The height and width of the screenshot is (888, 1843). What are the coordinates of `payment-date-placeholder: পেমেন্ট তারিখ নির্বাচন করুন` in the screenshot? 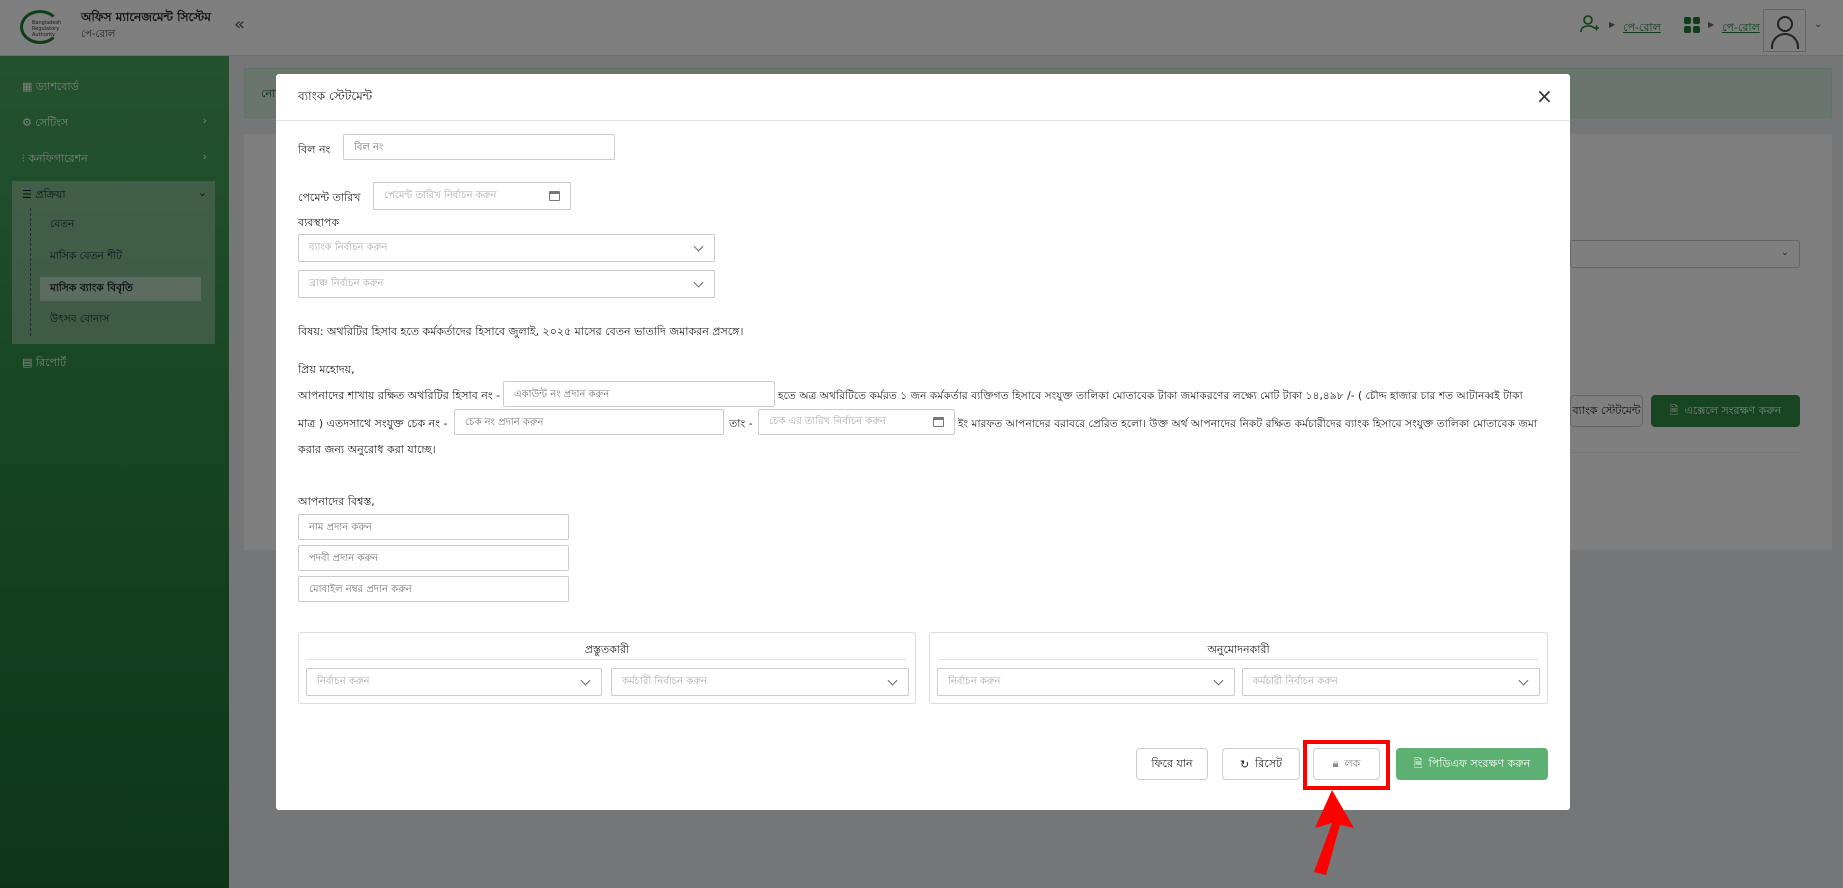 It's located at (440, 195).